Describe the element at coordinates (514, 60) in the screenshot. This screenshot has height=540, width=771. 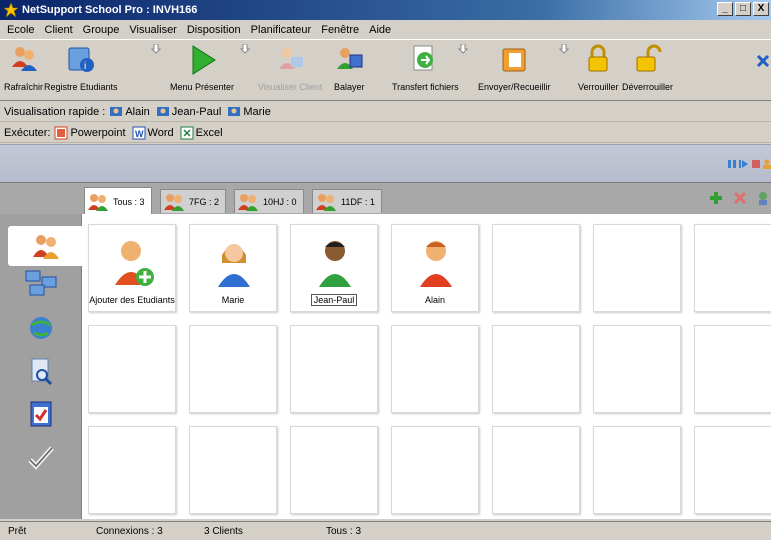
I see `send-collect-icon` at that location.